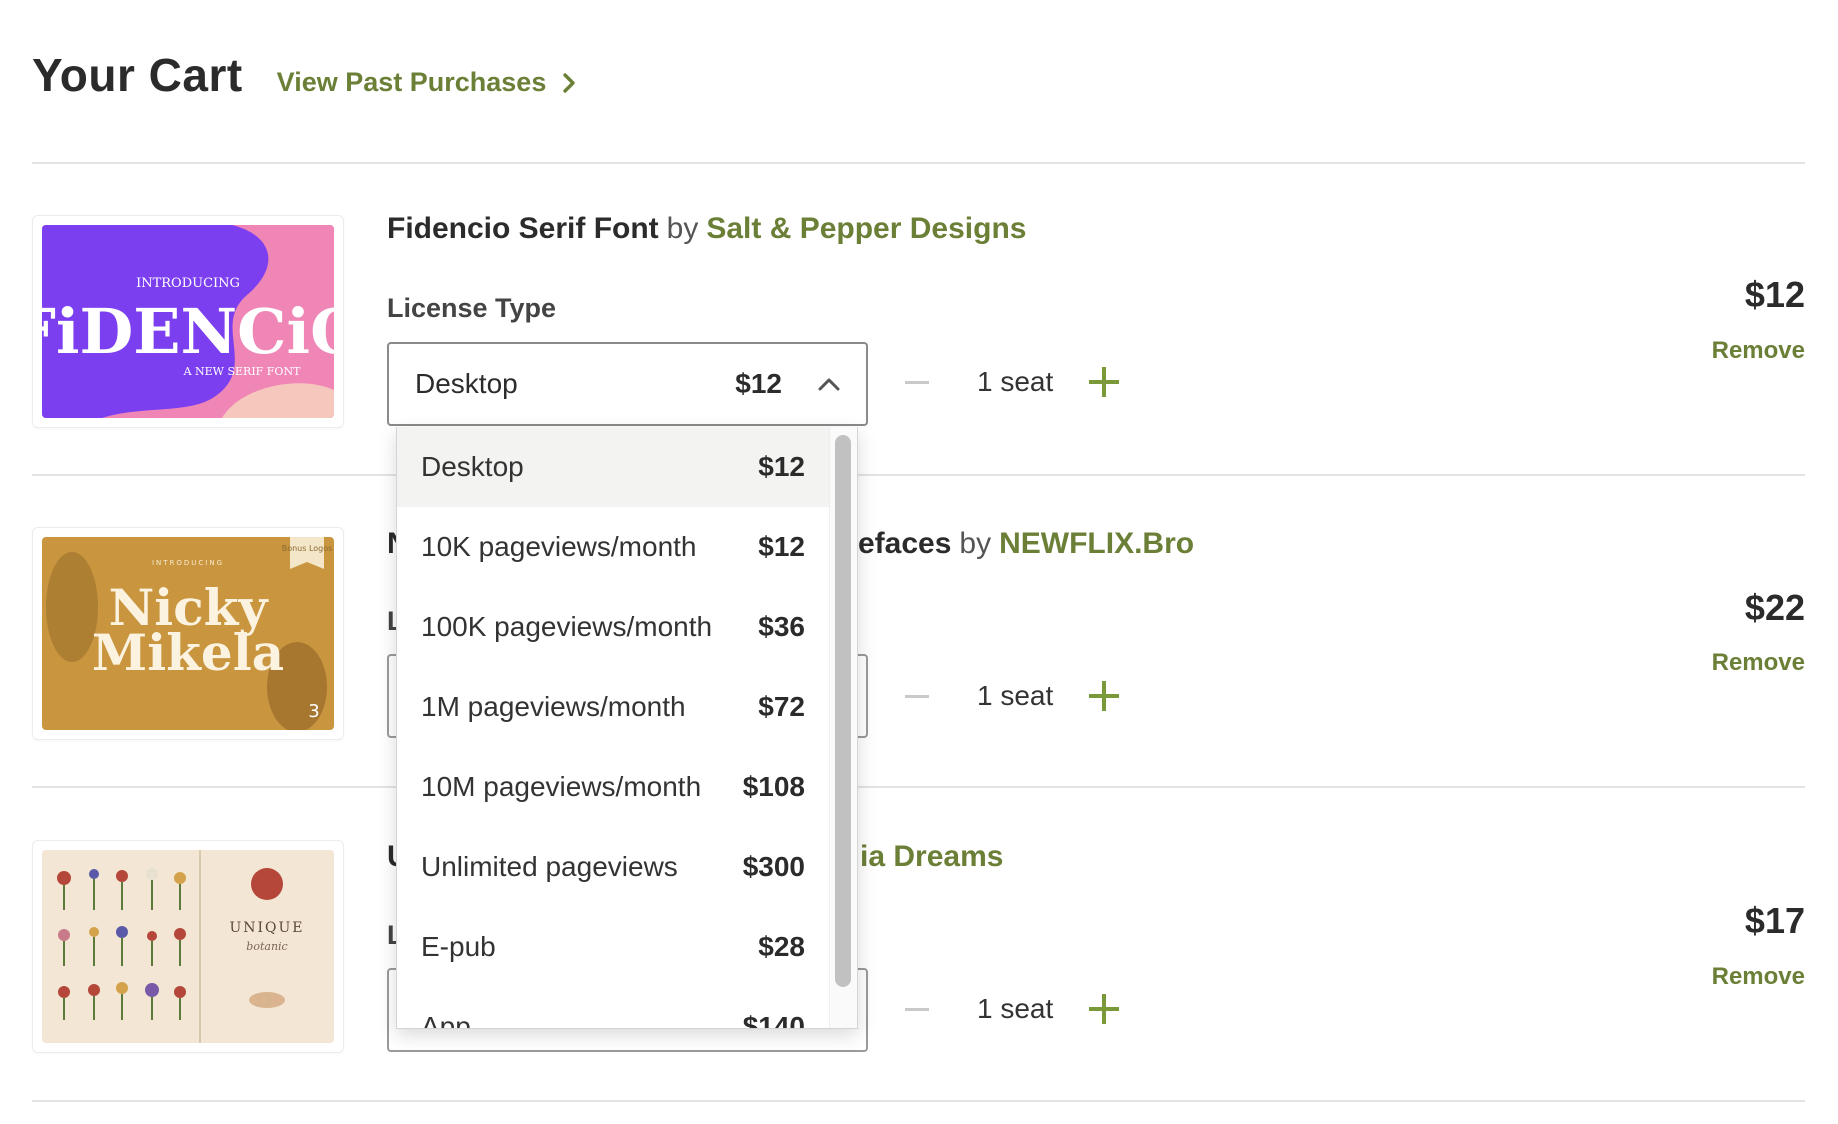 The width and height of the screenshot is (1838, 1124). What do you see at coordinates (627, 384) in the screenshot?
I see `license-type-select: Desktop $12` at bounding box center [627, 384].